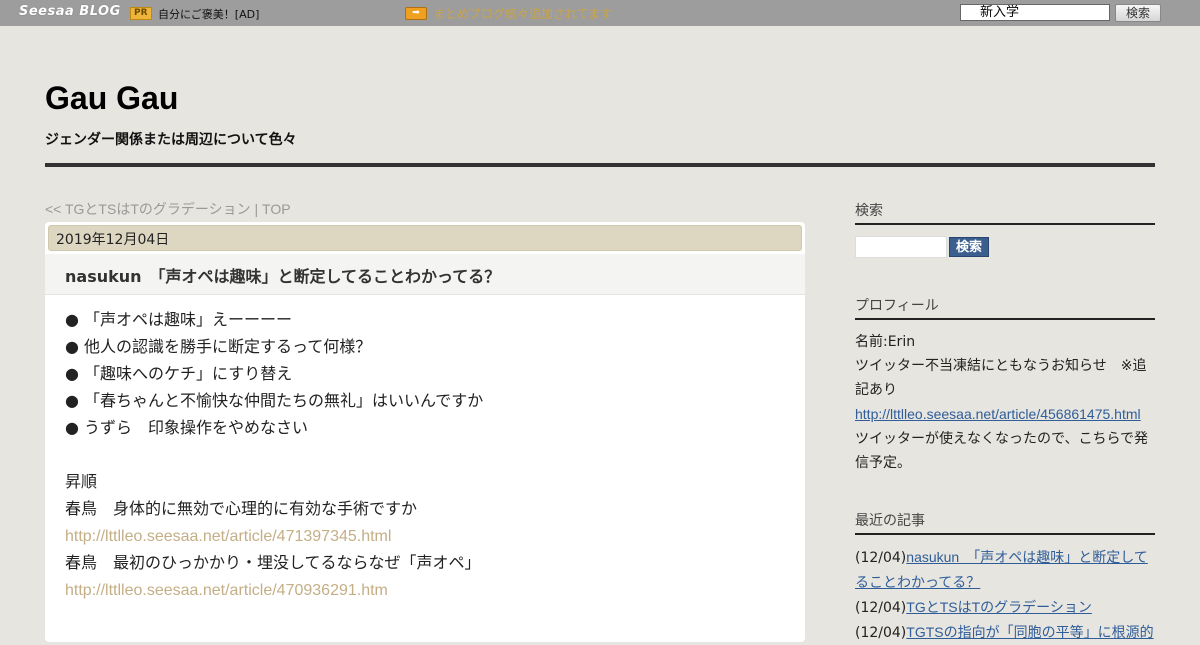  I want to click on profile-heading: プロフィール, so click(1005, 307).